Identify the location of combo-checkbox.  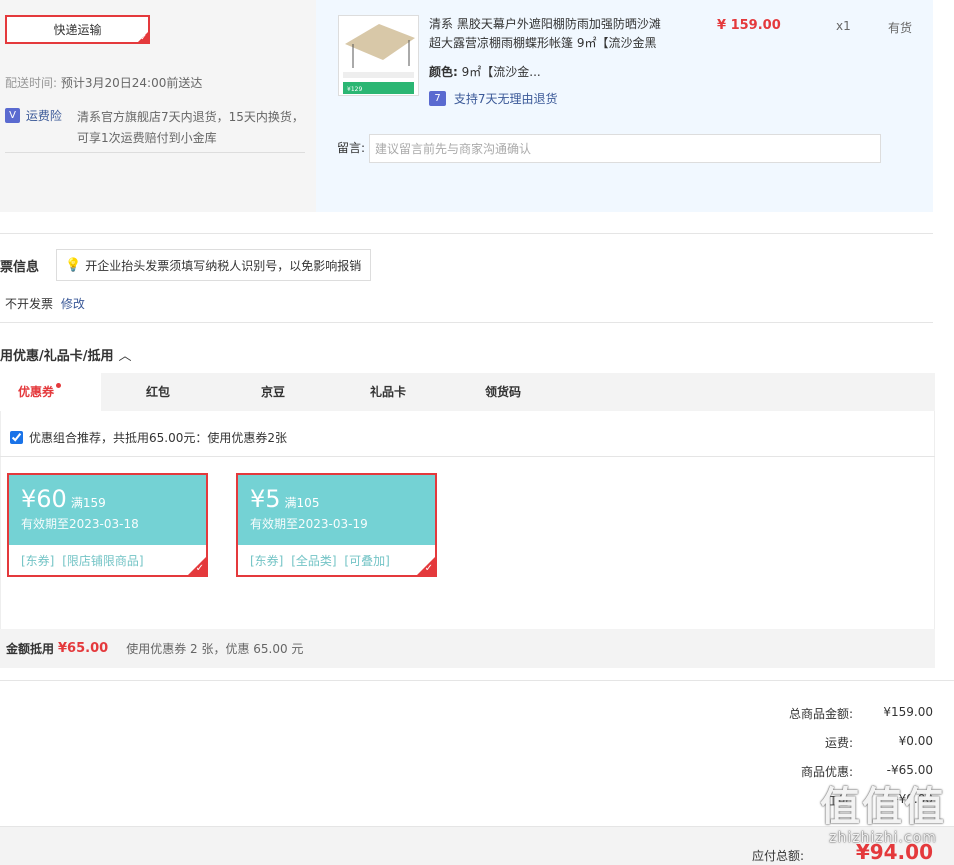
(16, 437).